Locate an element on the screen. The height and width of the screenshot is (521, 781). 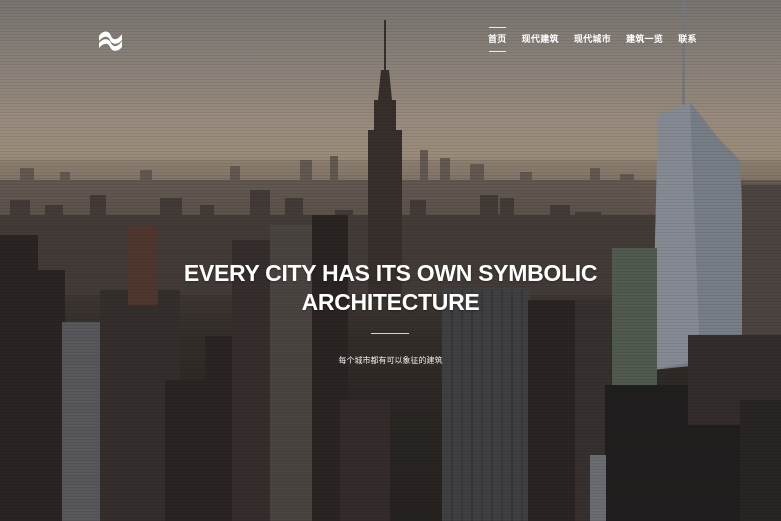
nav-item-architecture-overview: 建筑一览 is located at coordinates (644, 40).